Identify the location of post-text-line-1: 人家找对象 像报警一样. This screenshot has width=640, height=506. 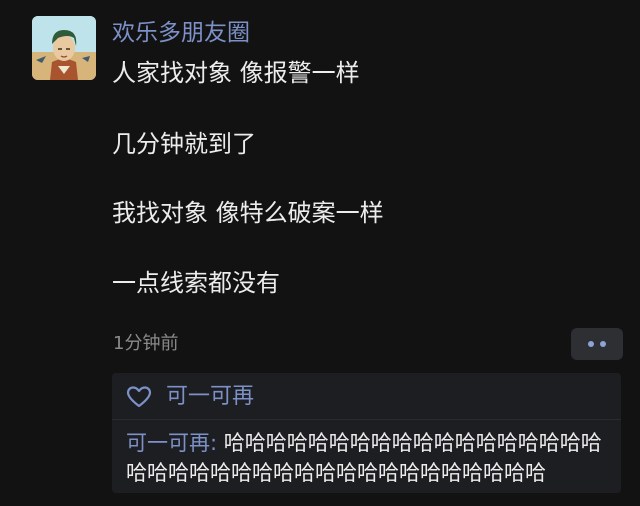
(236, 73).